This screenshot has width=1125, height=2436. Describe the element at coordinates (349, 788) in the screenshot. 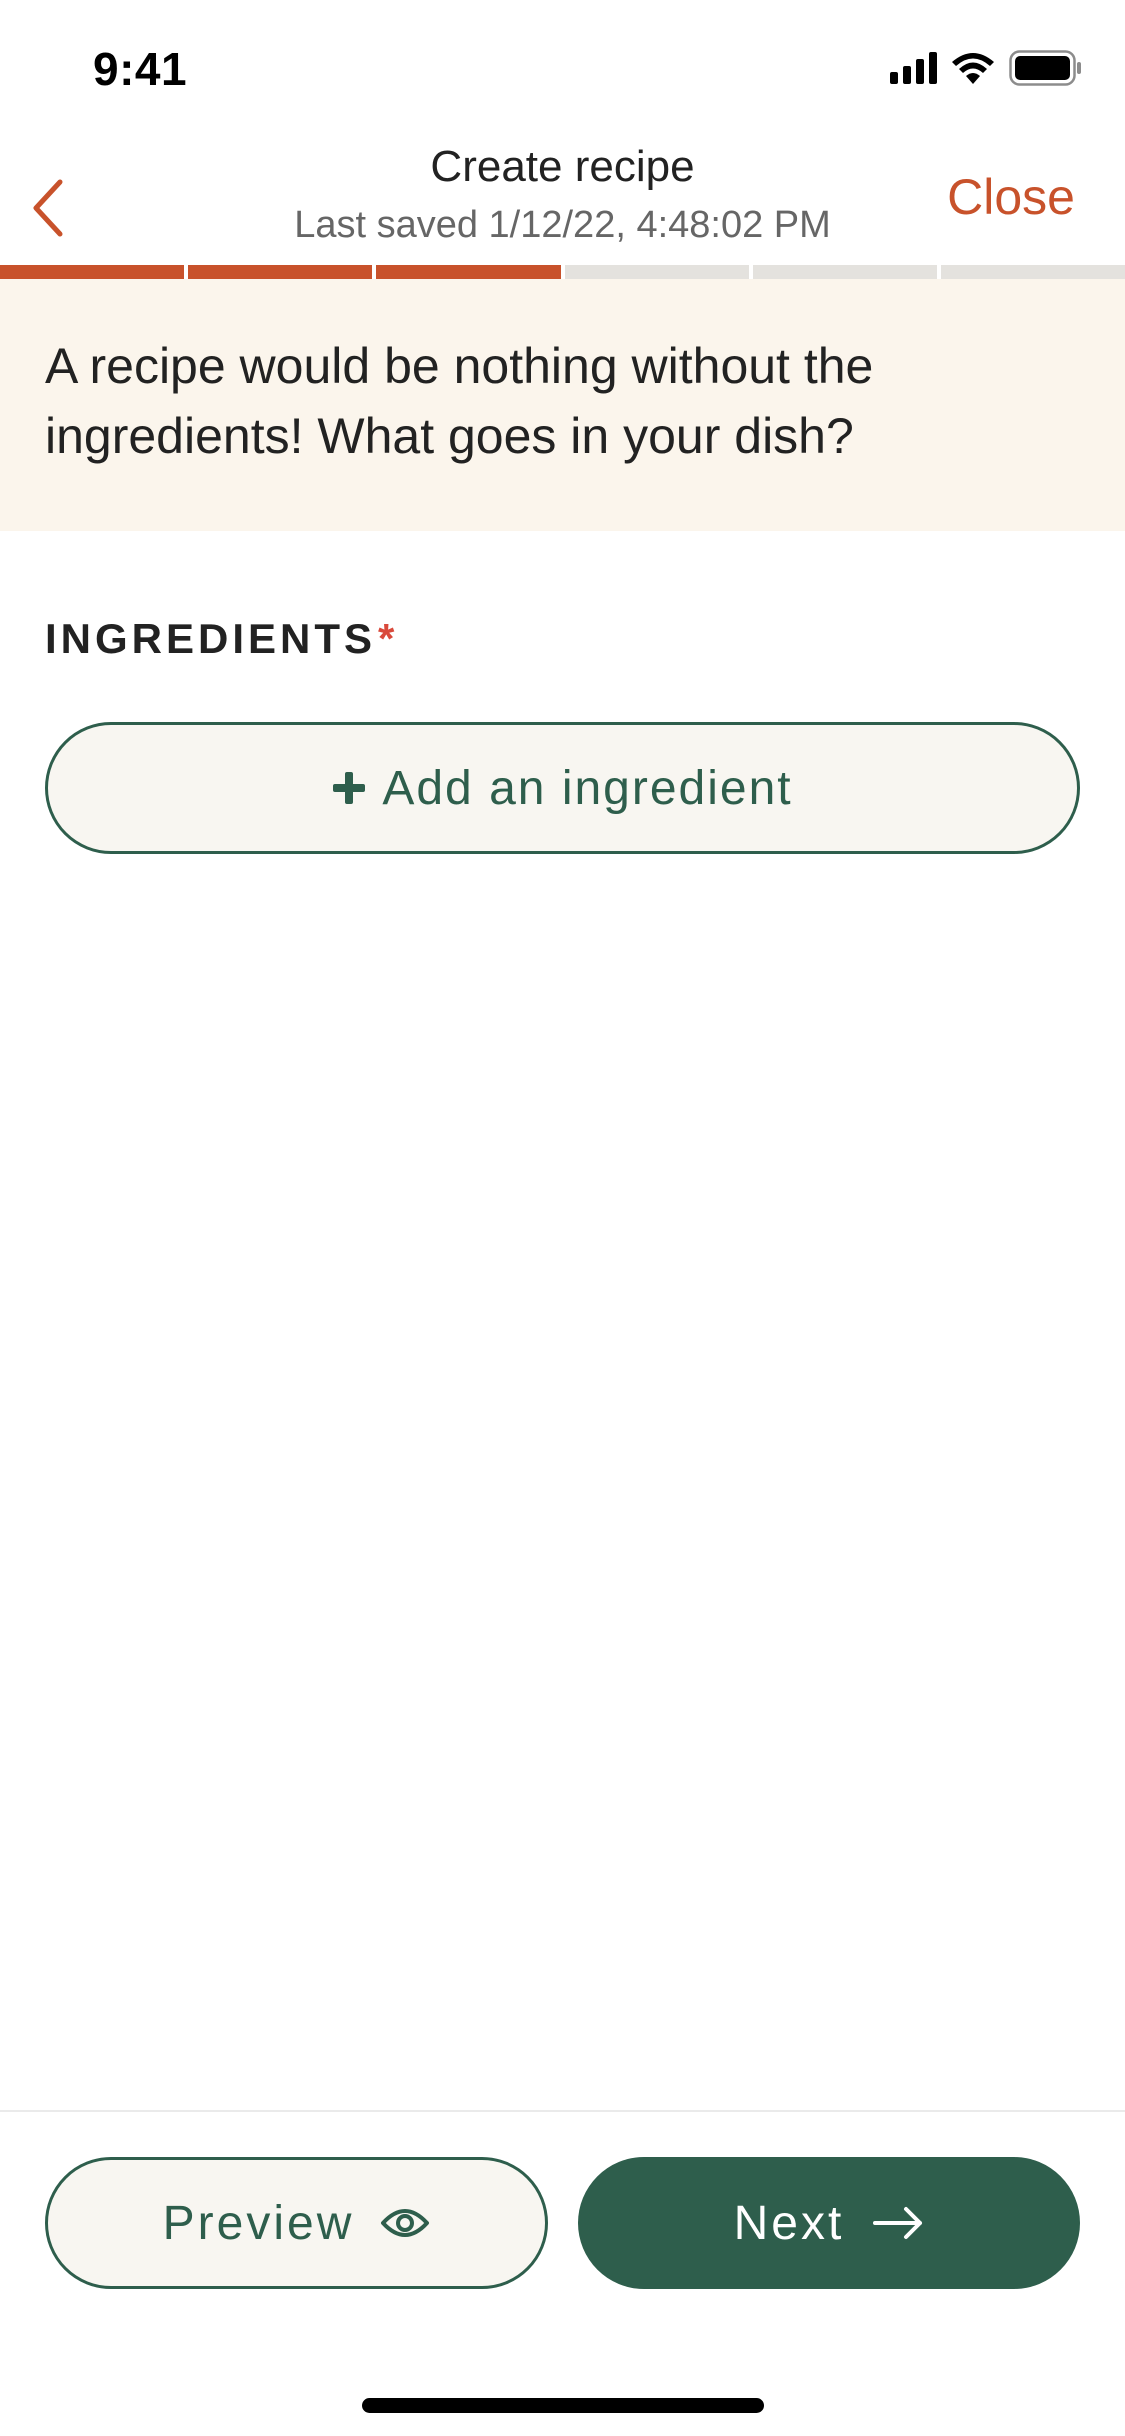

I see `plus-icon` at that location.